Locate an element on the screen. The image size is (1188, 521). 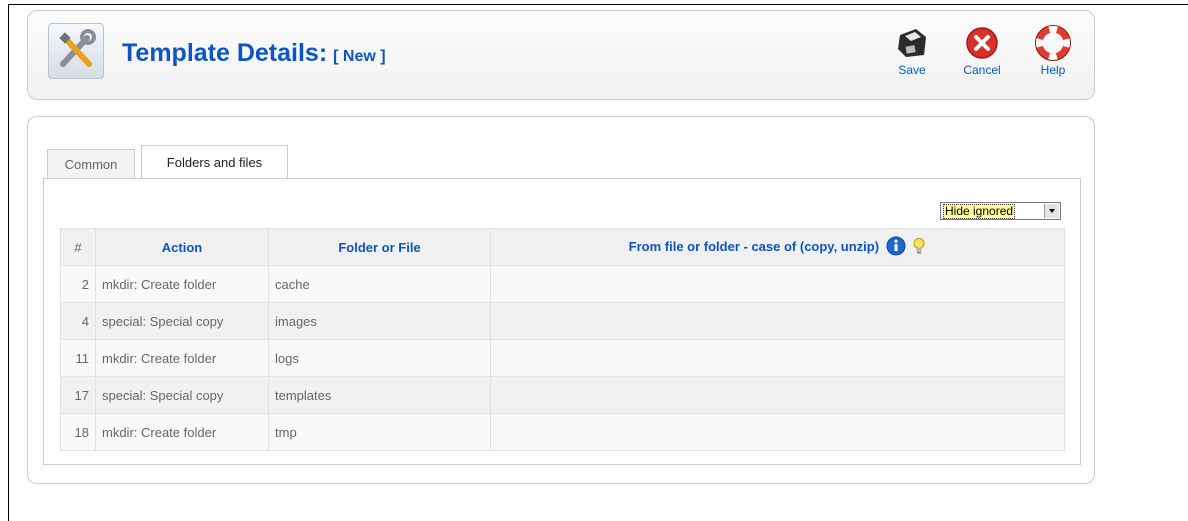
tab-folders-and-files: Folders and files is located at coordinates (214, 162).